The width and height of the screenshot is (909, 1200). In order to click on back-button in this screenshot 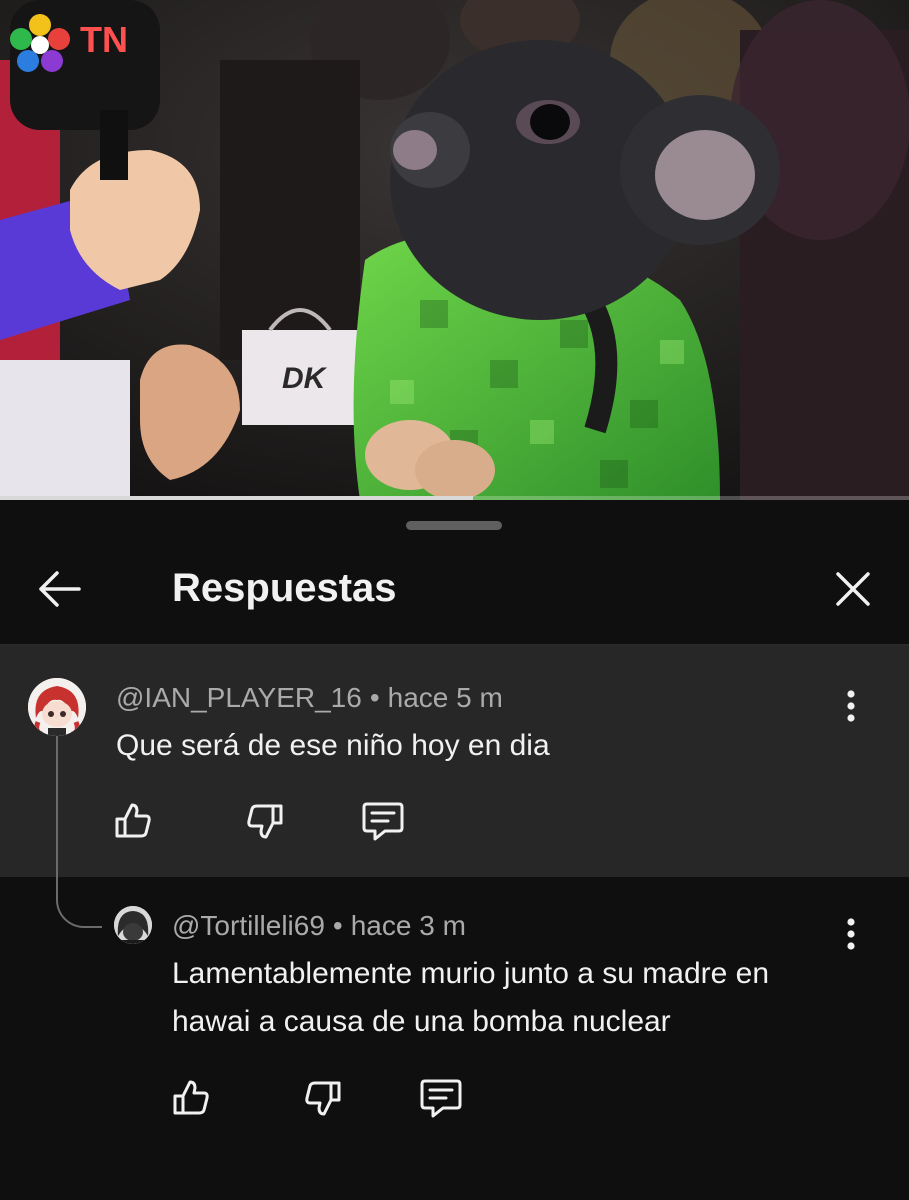, I will do `click(59, 589)`.